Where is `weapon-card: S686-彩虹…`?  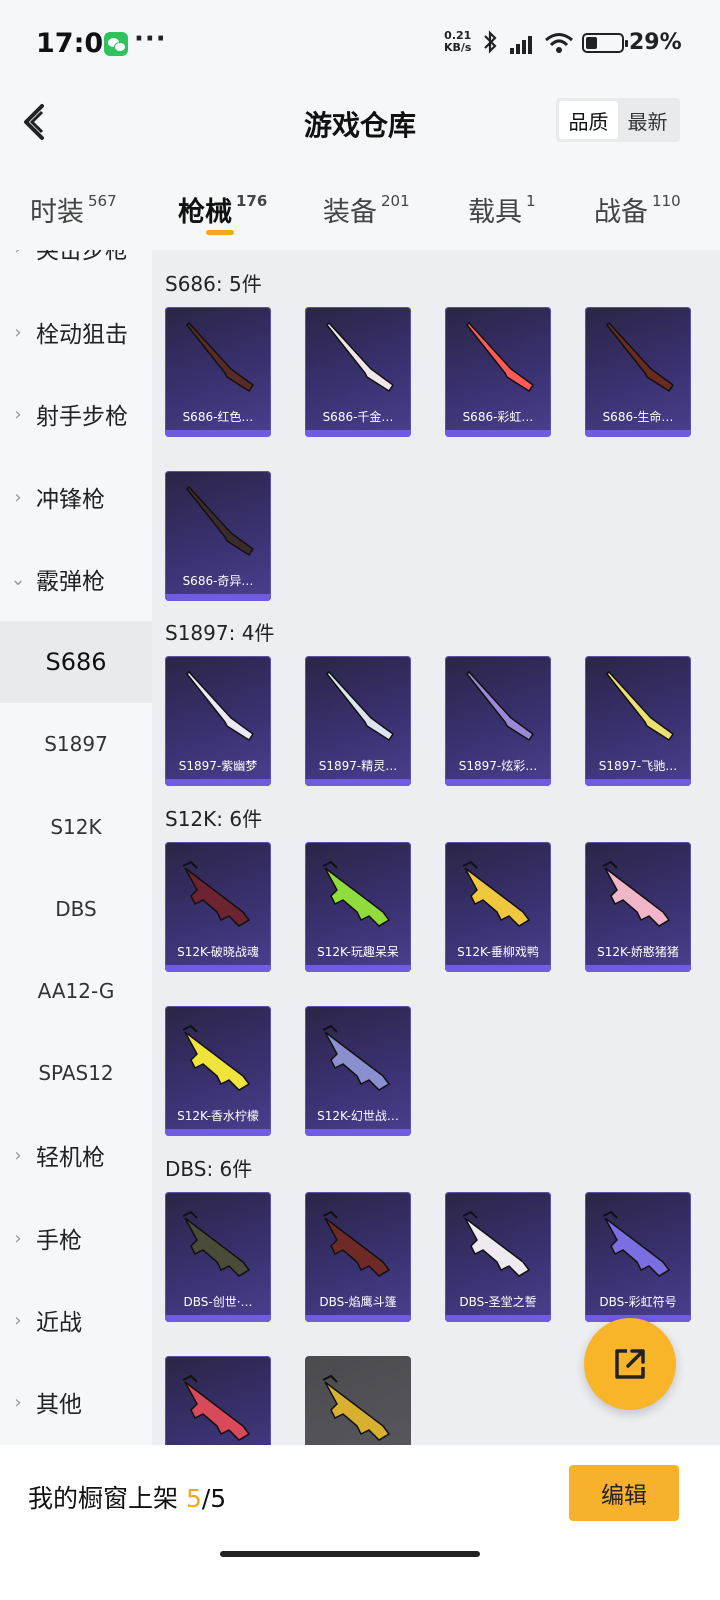 weapon-card: S686-彩虹… is located at coordinates (498, 372).